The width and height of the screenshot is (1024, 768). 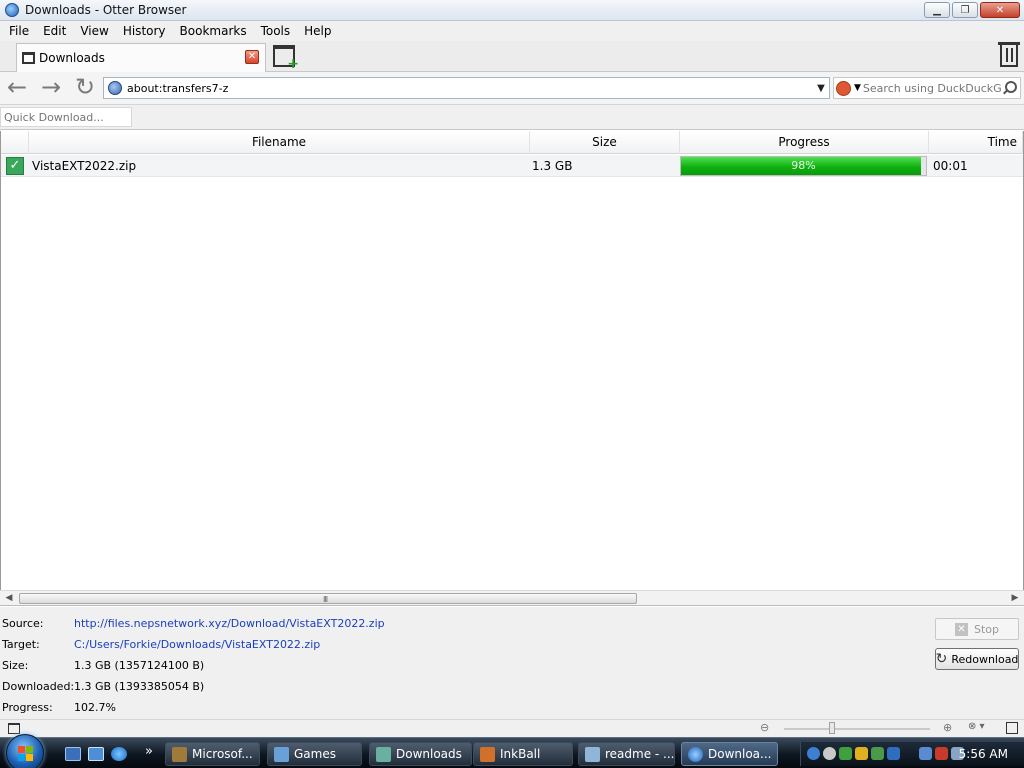 I want to click on minimize-button: ▁, so click(x=937, y=10).